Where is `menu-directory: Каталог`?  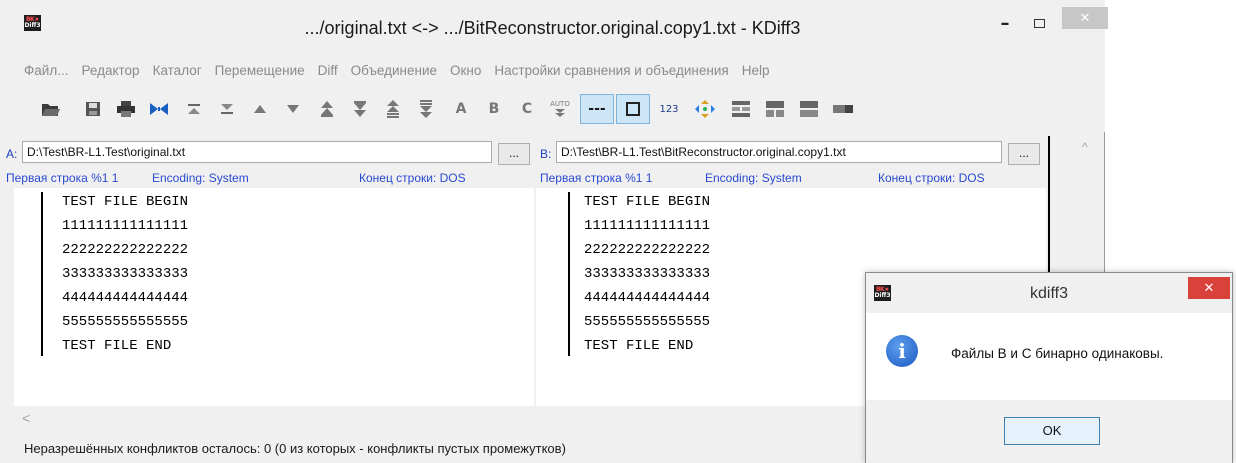
menu-directory: Каталог is located at coordinates (177, 70).